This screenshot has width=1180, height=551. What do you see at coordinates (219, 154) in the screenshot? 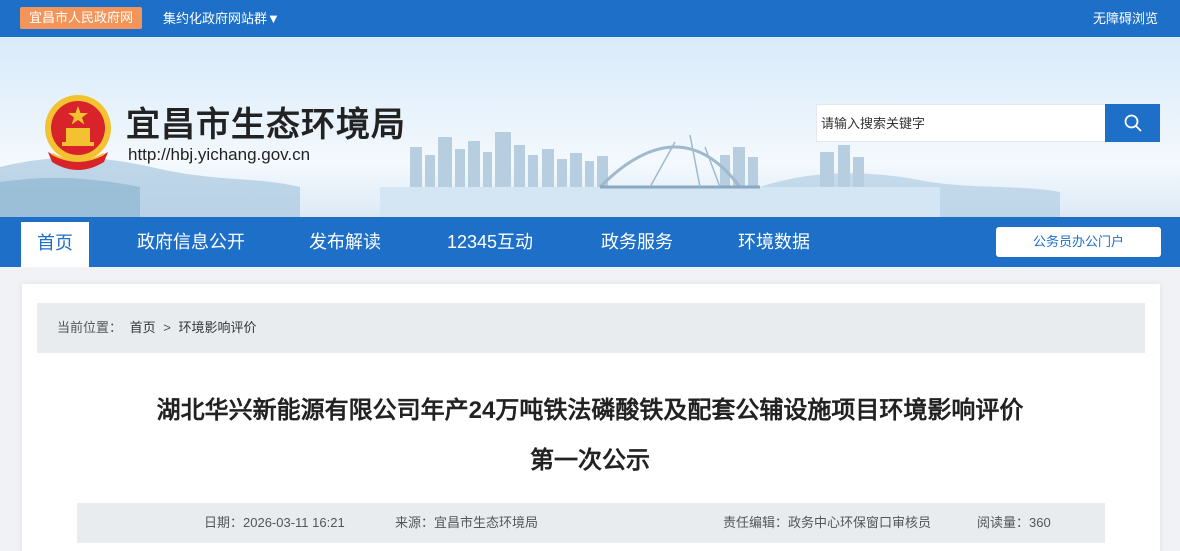
I see `site-url: http://hbj.yichang.gov.cn` at bounding box center [219, 154].